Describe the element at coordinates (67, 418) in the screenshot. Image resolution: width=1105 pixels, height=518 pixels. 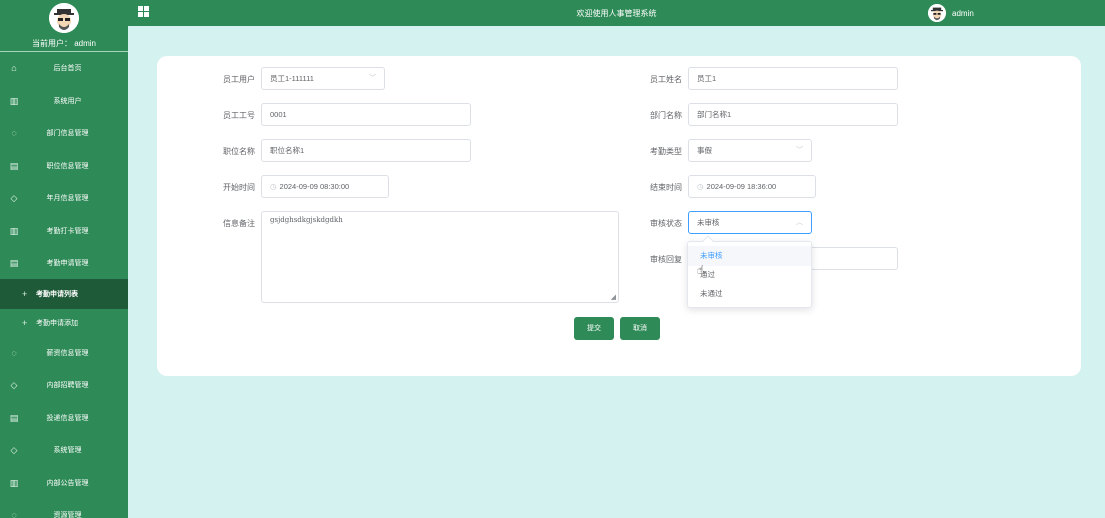
I see `sidebar-item-label: 投递信息管理` at that location.